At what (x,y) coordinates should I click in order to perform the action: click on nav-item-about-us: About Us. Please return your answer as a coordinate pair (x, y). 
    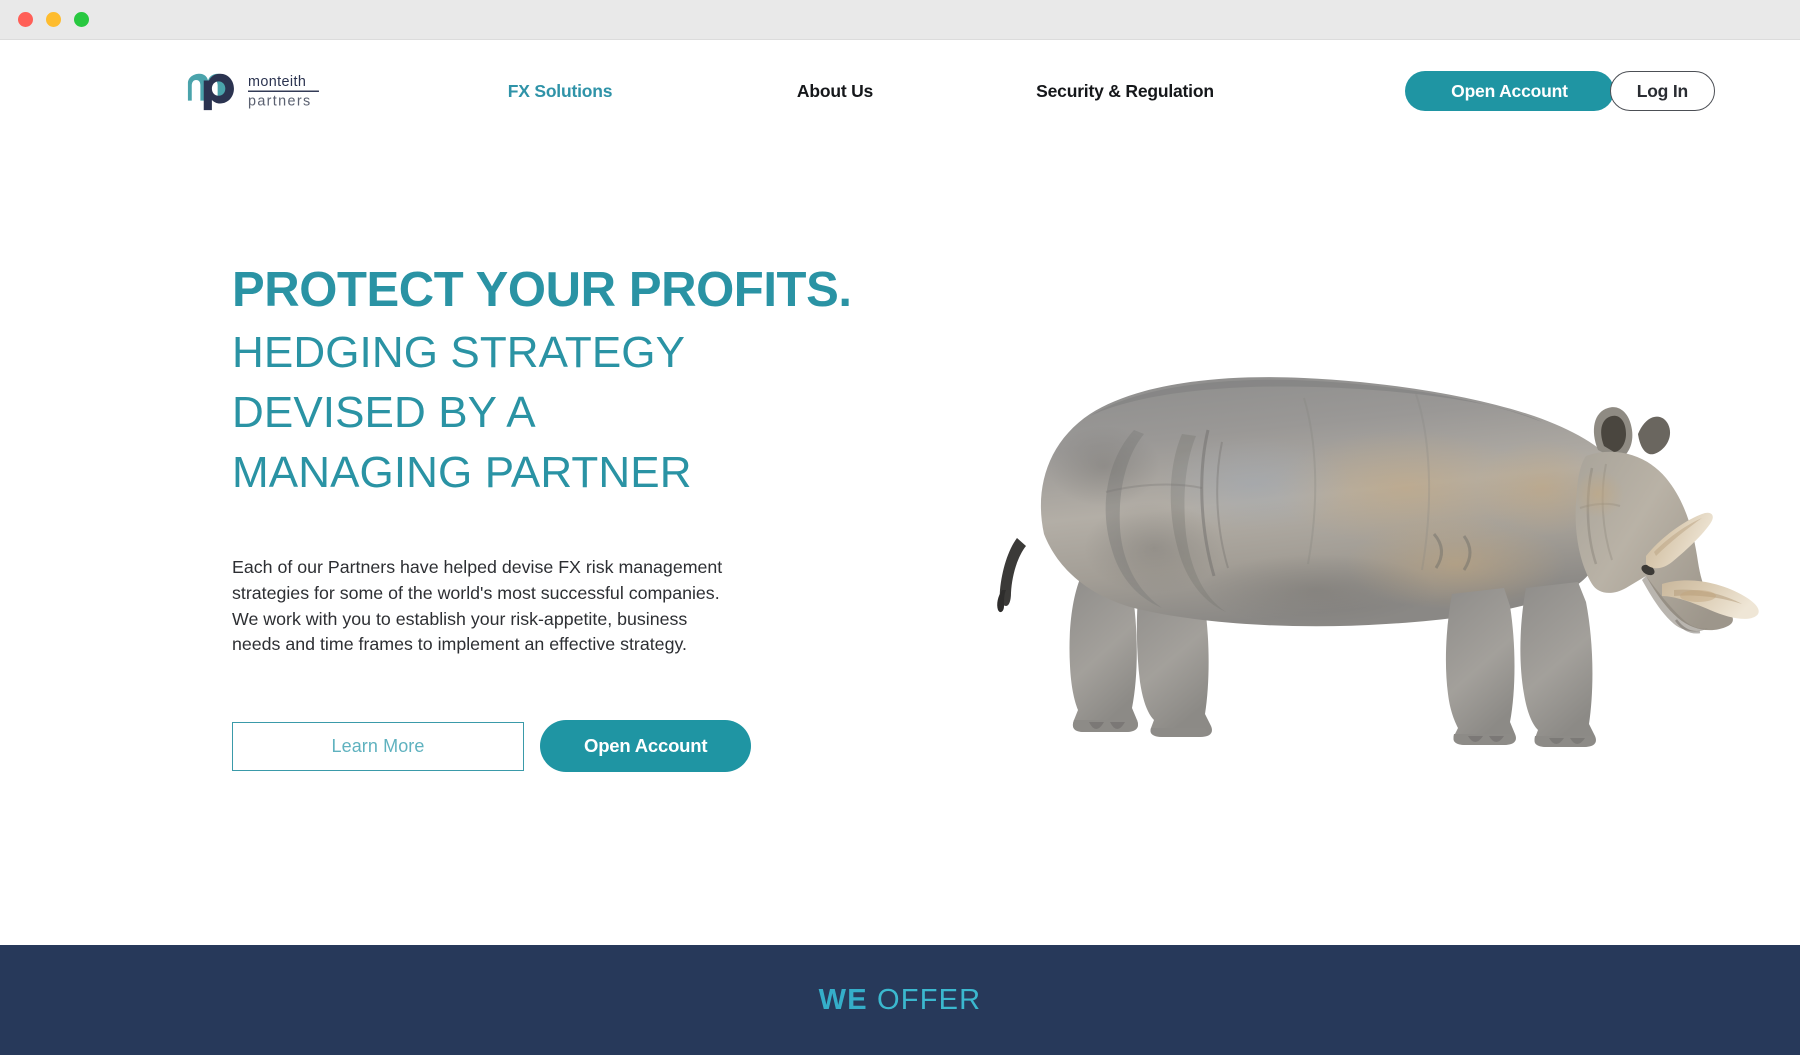
    Looking at the image, I should click on (835, 91).